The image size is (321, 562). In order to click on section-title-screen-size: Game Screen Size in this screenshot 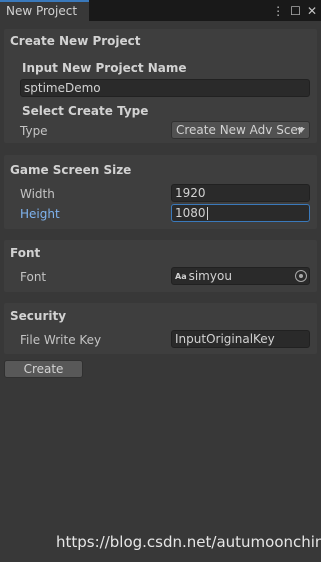, I will do `click(71, 170)`.